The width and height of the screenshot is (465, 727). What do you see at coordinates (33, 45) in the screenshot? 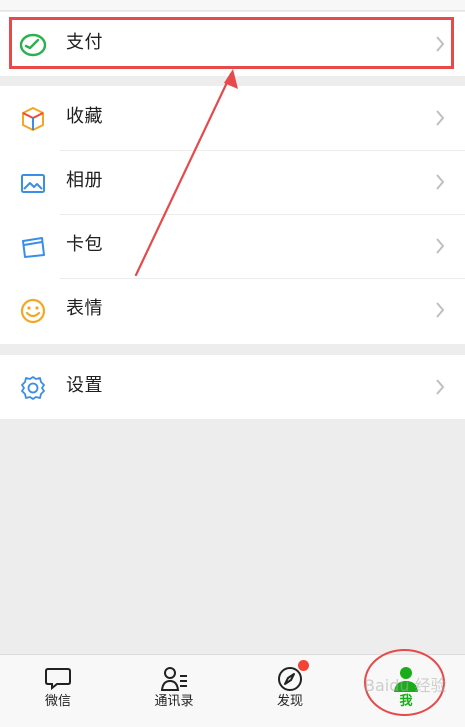
I see `wallet-icon` at bounding box center [33, 45].